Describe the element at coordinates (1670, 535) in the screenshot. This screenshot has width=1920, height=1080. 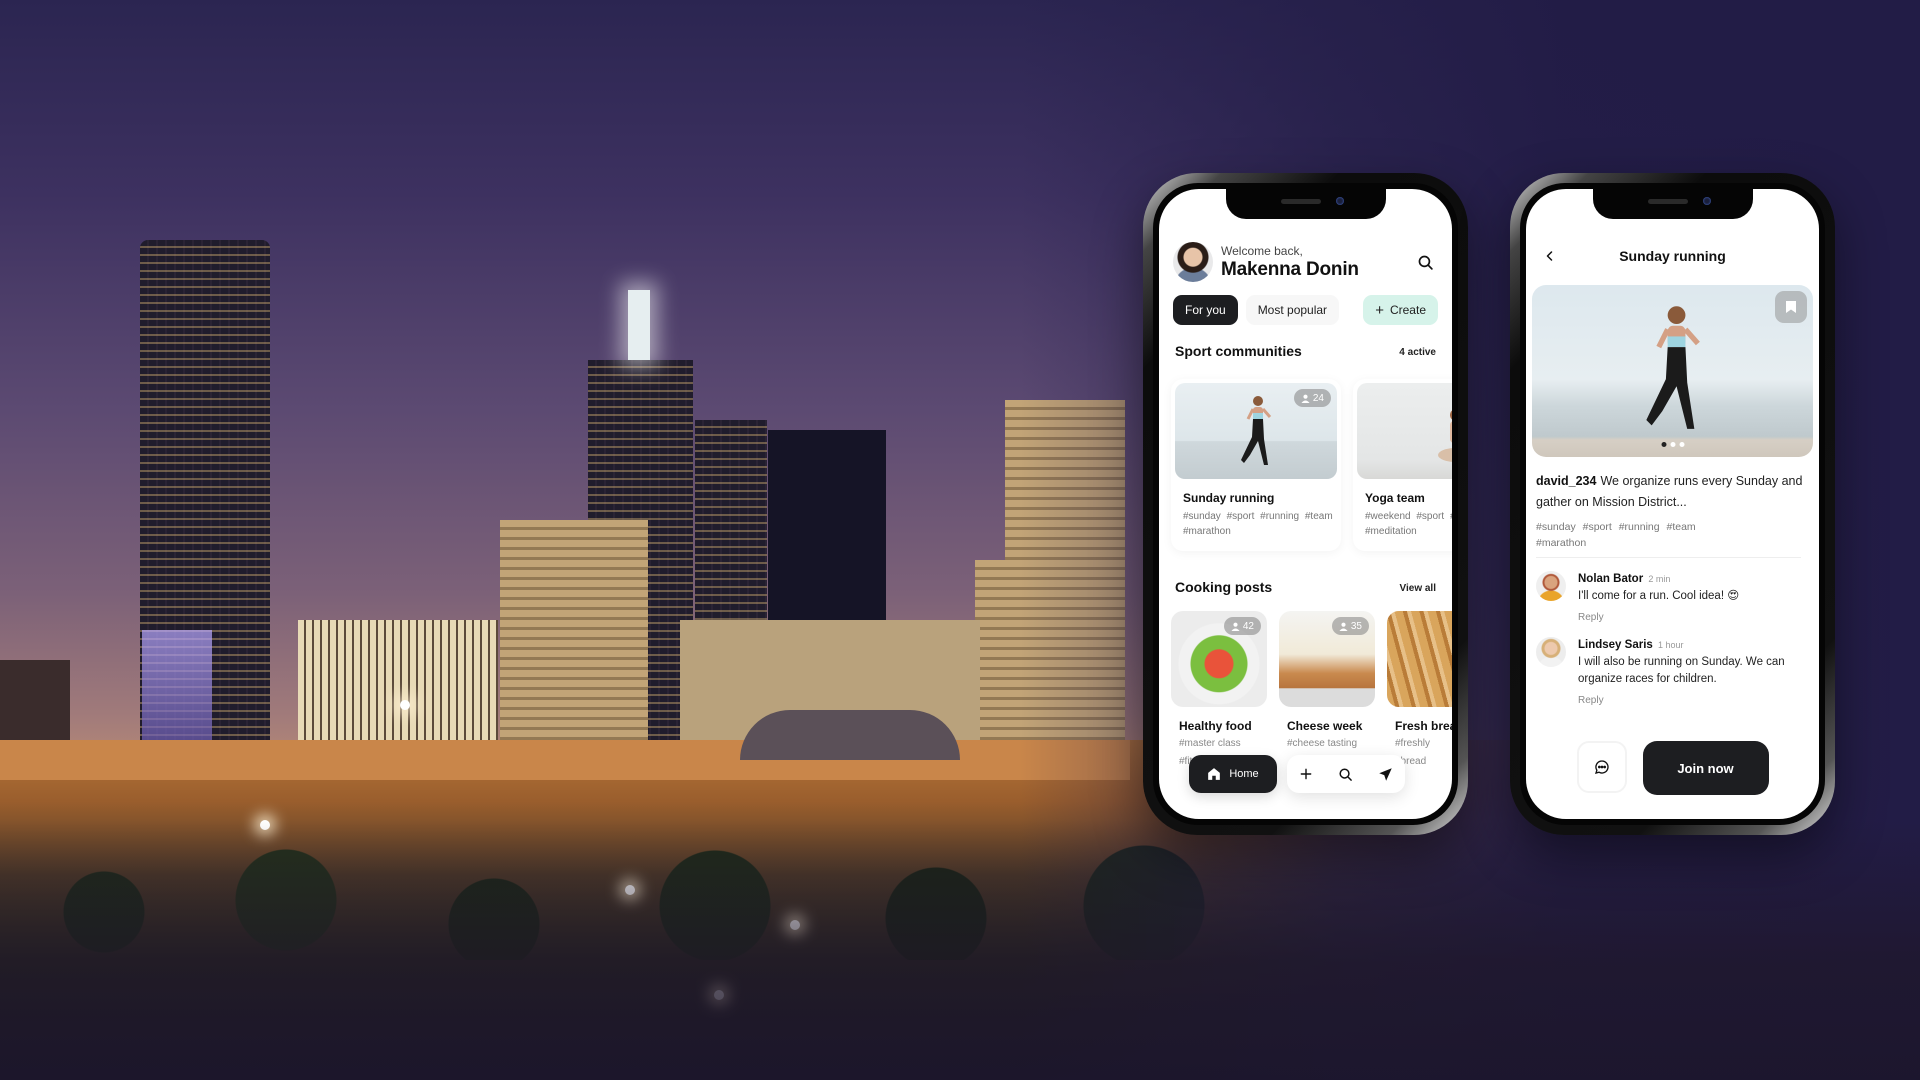
I see `post-tags: #sunday #sport #running #team #marathon` at that location.